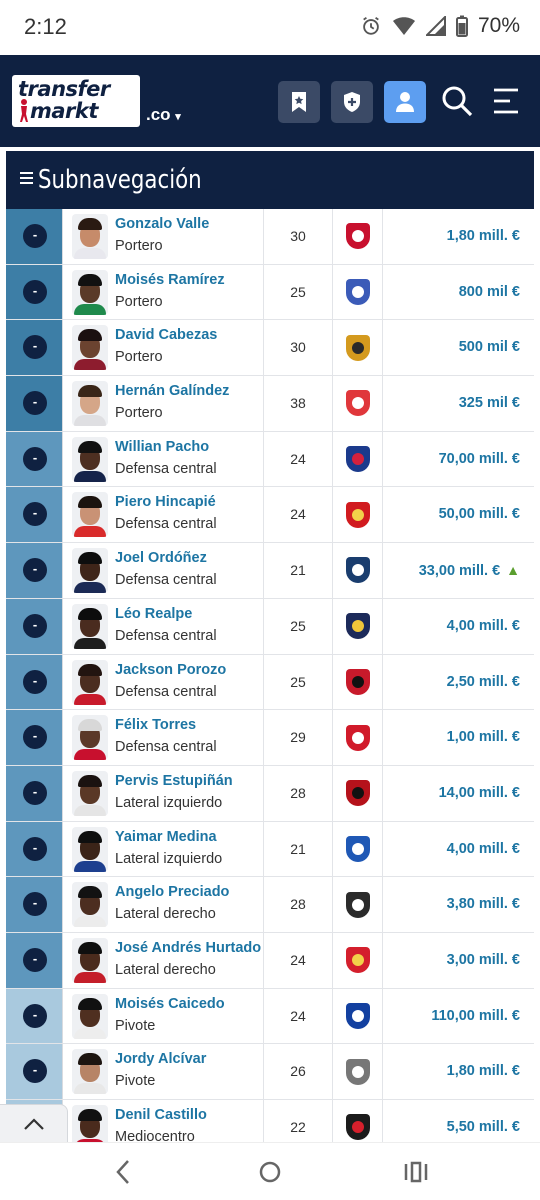  I want to click on back-icon, so click(123, 1172).